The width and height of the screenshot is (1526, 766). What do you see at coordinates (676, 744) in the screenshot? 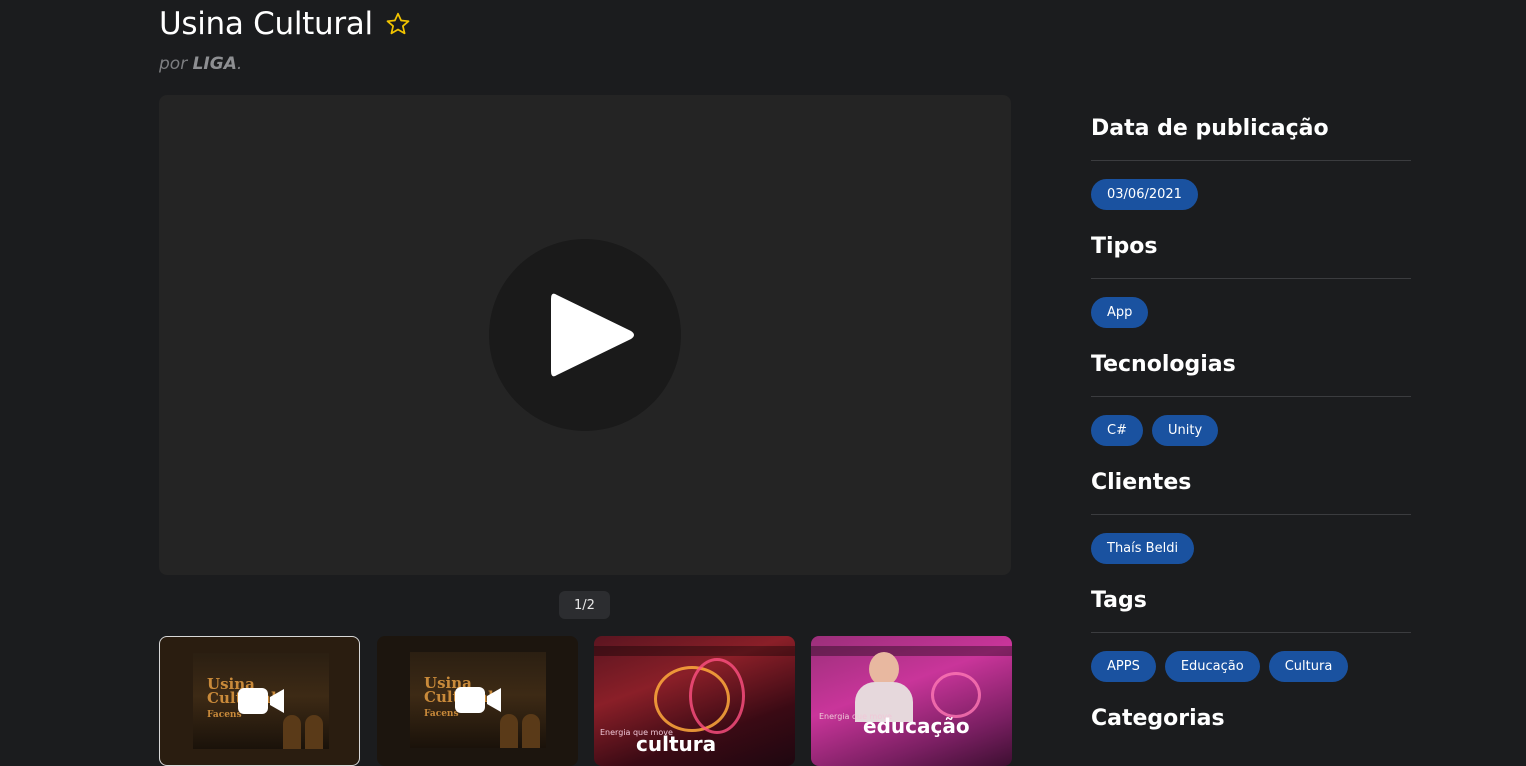
I see `thumbnail-caption: cultura` at bounding box center [676, 744].